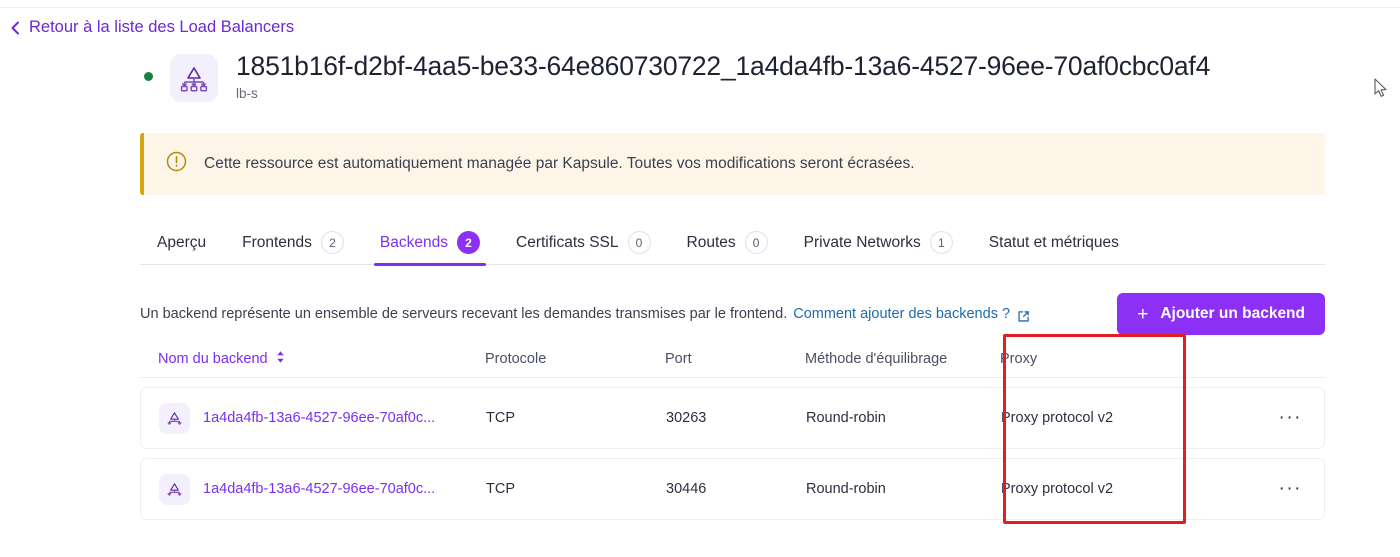 This screenshot has height=557, width=1400. Describe the element at coordinates (941, 242) in the screenshot. I see `tab-count-badge: 1` at that location.